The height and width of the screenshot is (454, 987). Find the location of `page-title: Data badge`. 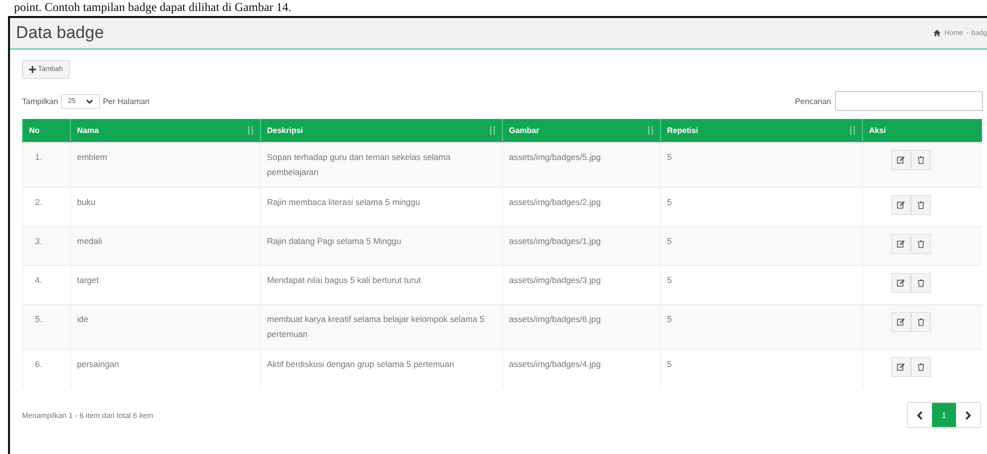

page-title: Data badge is located at coordinates (60, 33).